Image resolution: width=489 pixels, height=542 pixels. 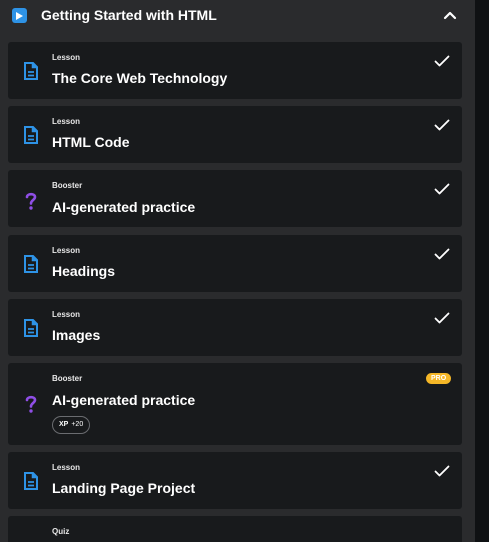 I want to click on chevron-up-icon, so click(x=450, y=15).